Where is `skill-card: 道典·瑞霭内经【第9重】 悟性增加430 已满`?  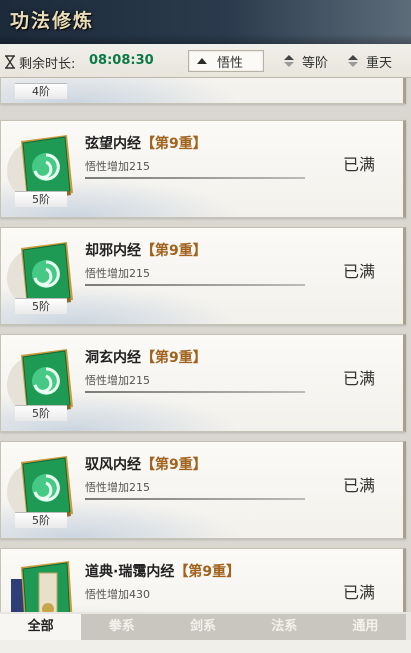
skill-card: 道典·瑞霭内经【第9重】 悟性增加430 已满 is located at coordinates (203, 581).